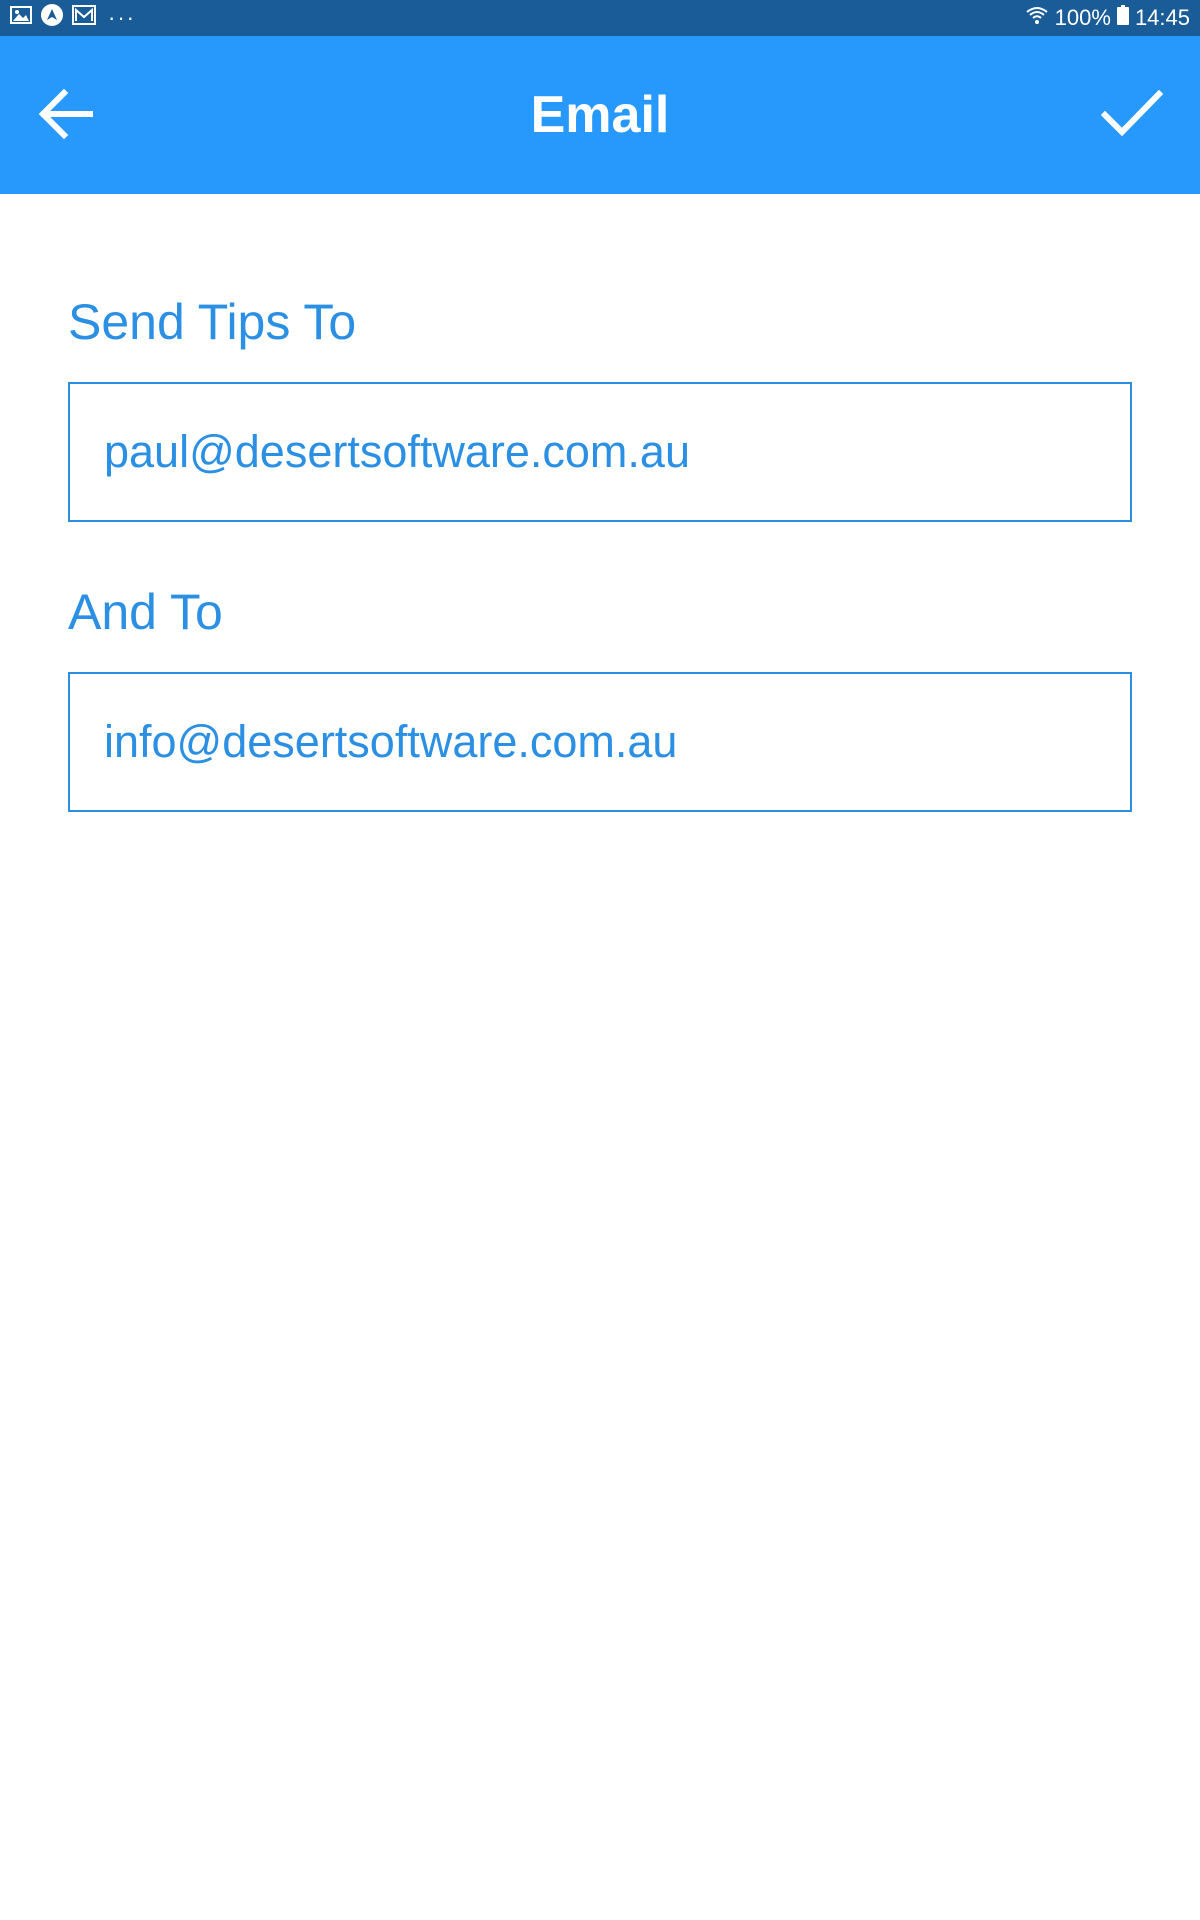  I want to click on page-title: Email, so click(600, 115).